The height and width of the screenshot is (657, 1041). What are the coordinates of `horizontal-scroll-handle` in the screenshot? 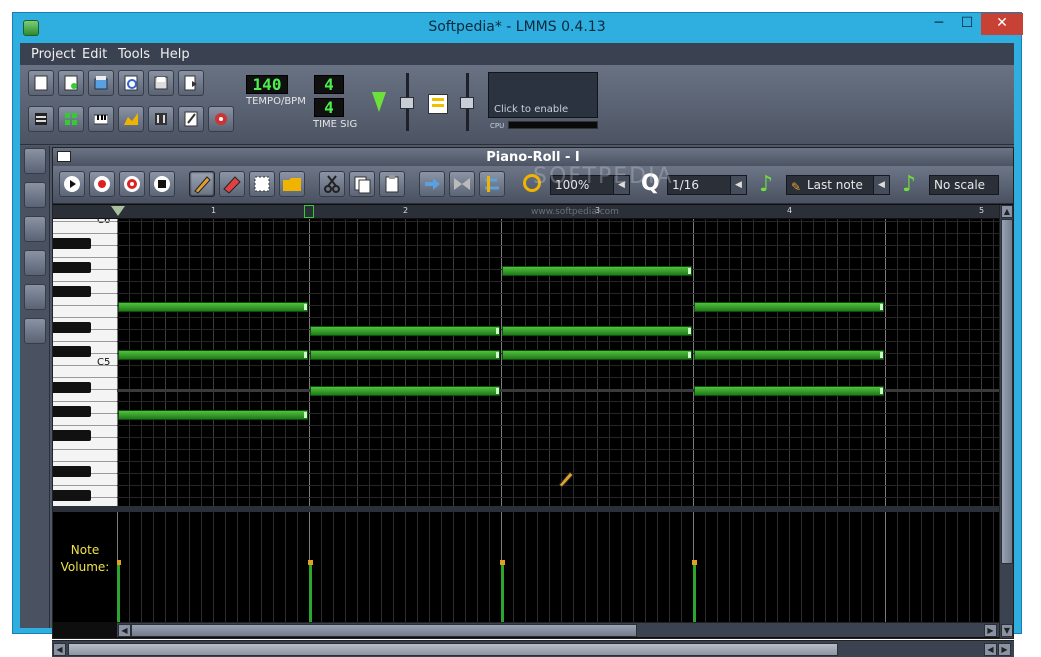 It's located at (384, 630).